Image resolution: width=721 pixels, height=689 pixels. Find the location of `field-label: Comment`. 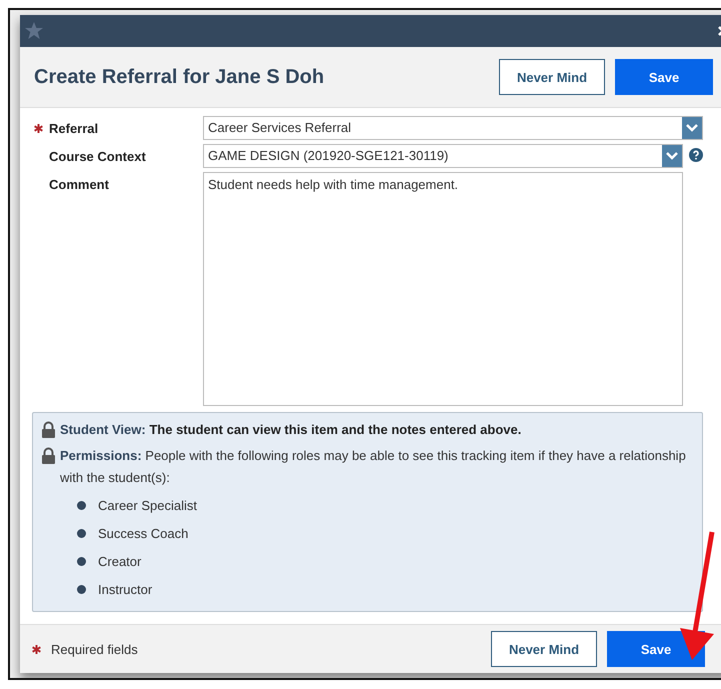

field-label: Comment is located at coordinates (79, 184).